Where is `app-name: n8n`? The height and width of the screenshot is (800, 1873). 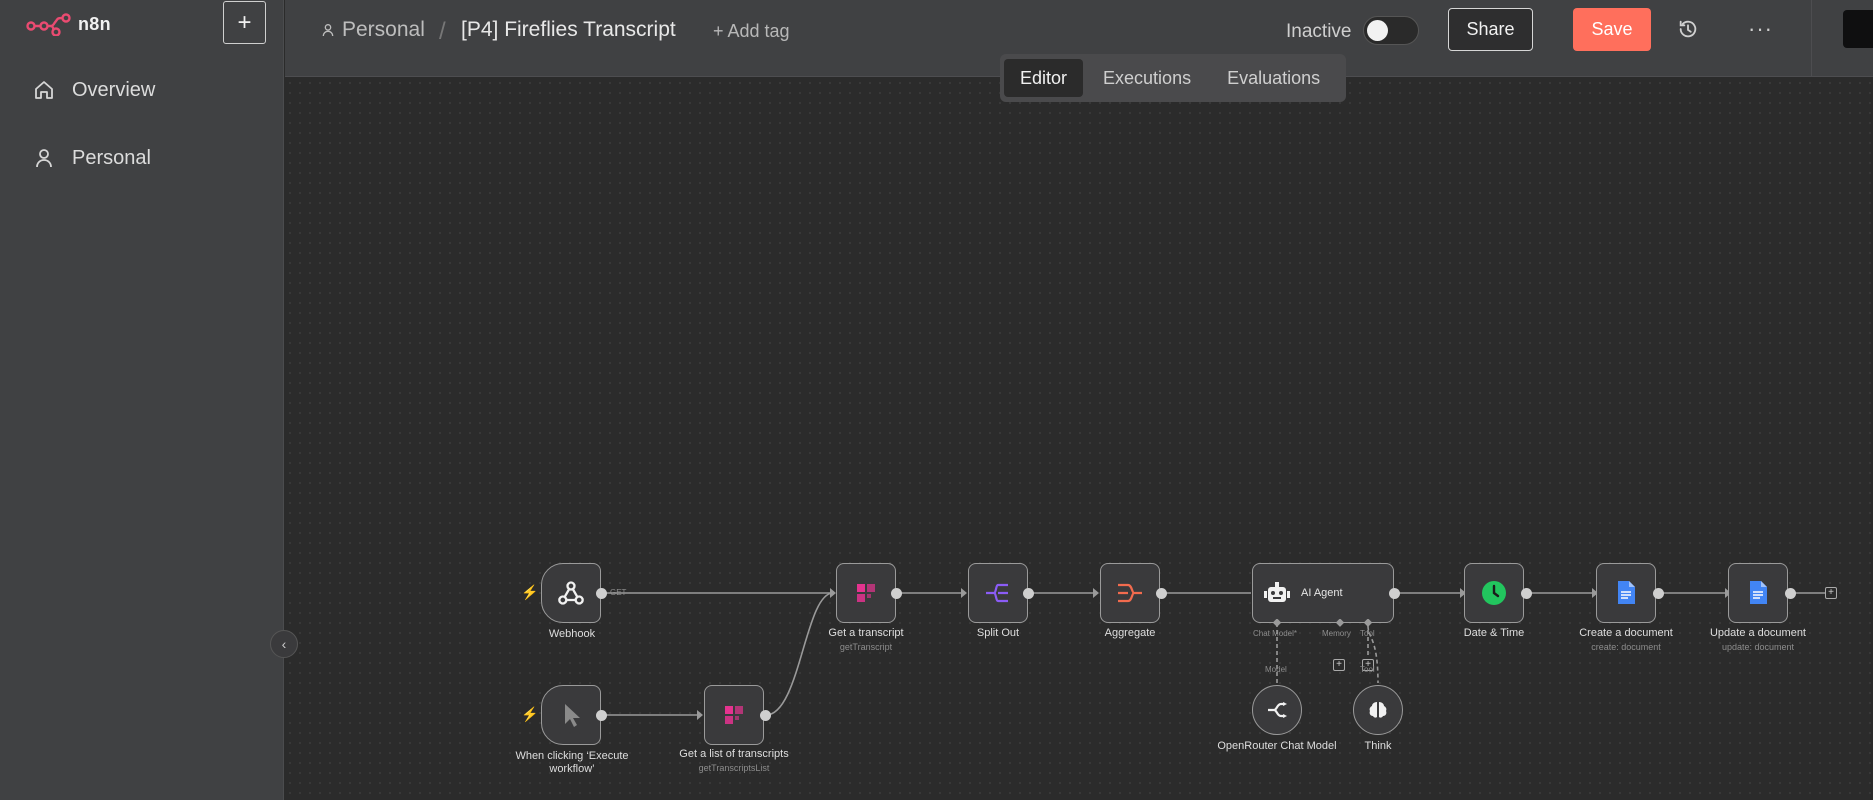 app-name: n8n is located at coordinates (94, 23).